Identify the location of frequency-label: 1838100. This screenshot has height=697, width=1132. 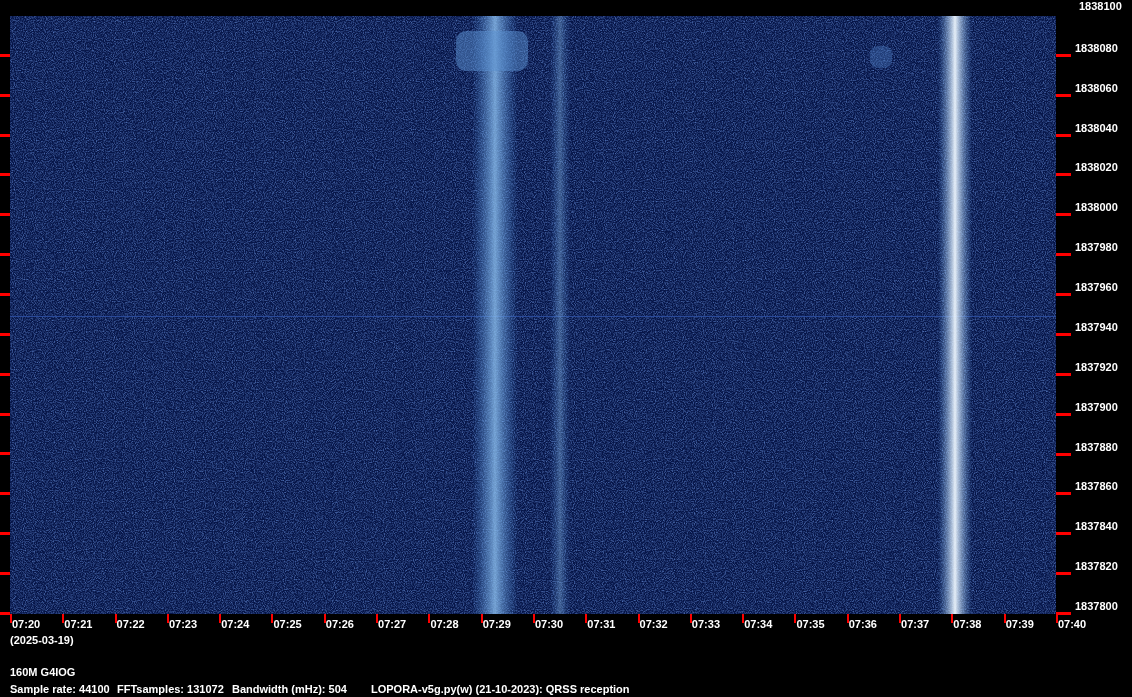
(1100, 6).